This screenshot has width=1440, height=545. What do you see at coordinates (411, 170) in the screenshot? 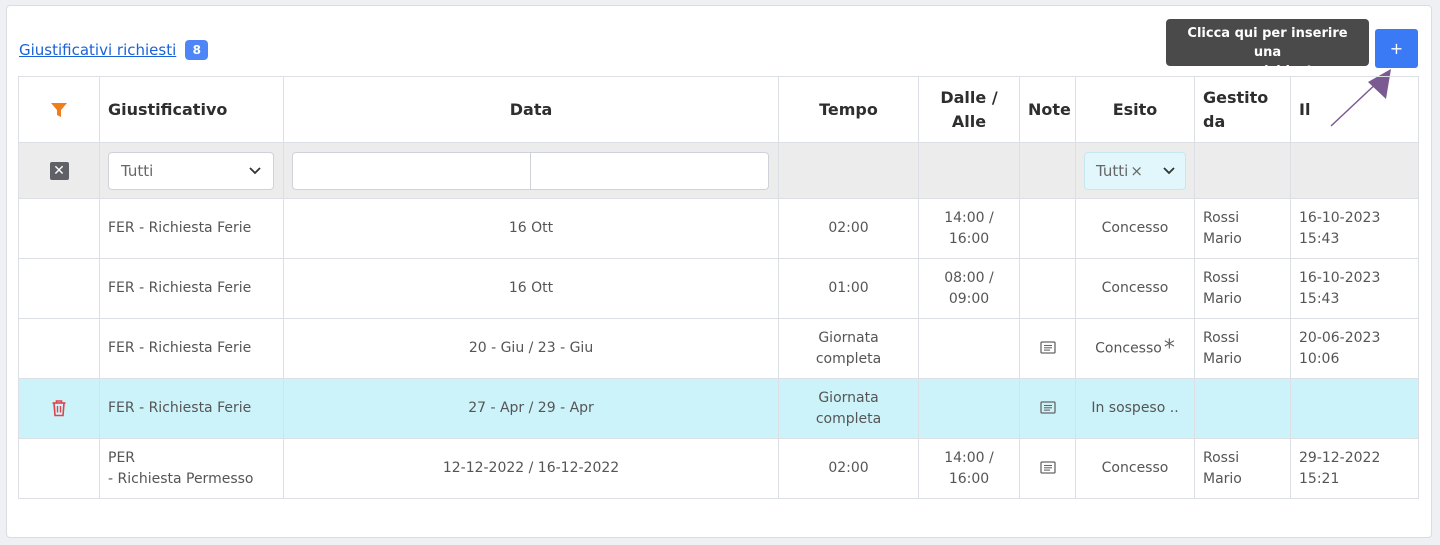
I see `date-from-input` at bounding box center [411, 170].